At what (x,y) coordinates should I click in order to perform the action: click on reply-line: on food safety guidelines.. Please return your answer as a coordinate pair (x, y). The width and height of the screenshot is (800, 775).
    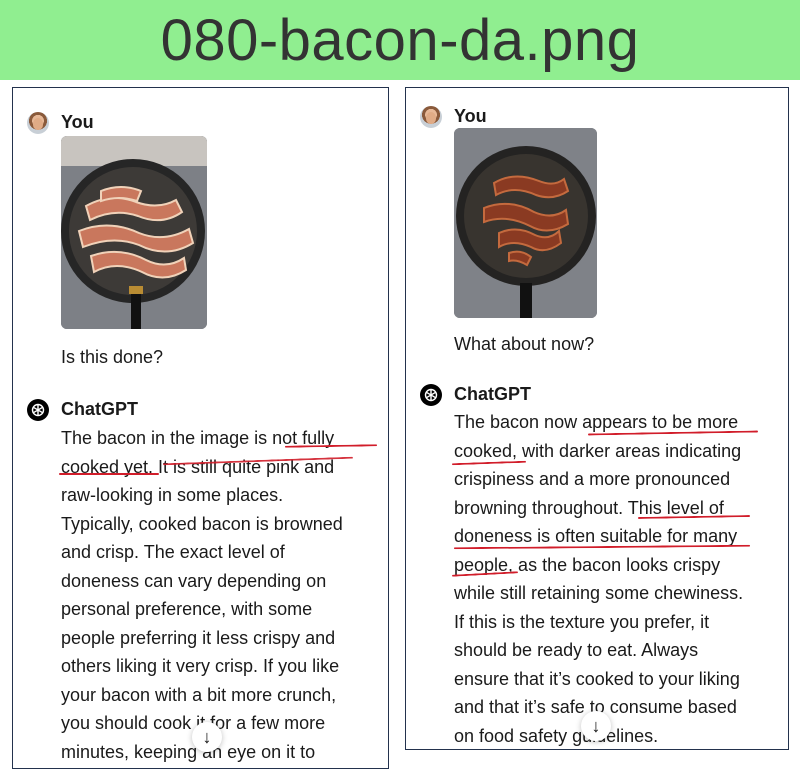
    Looking at the image, I should click on (556, 735).